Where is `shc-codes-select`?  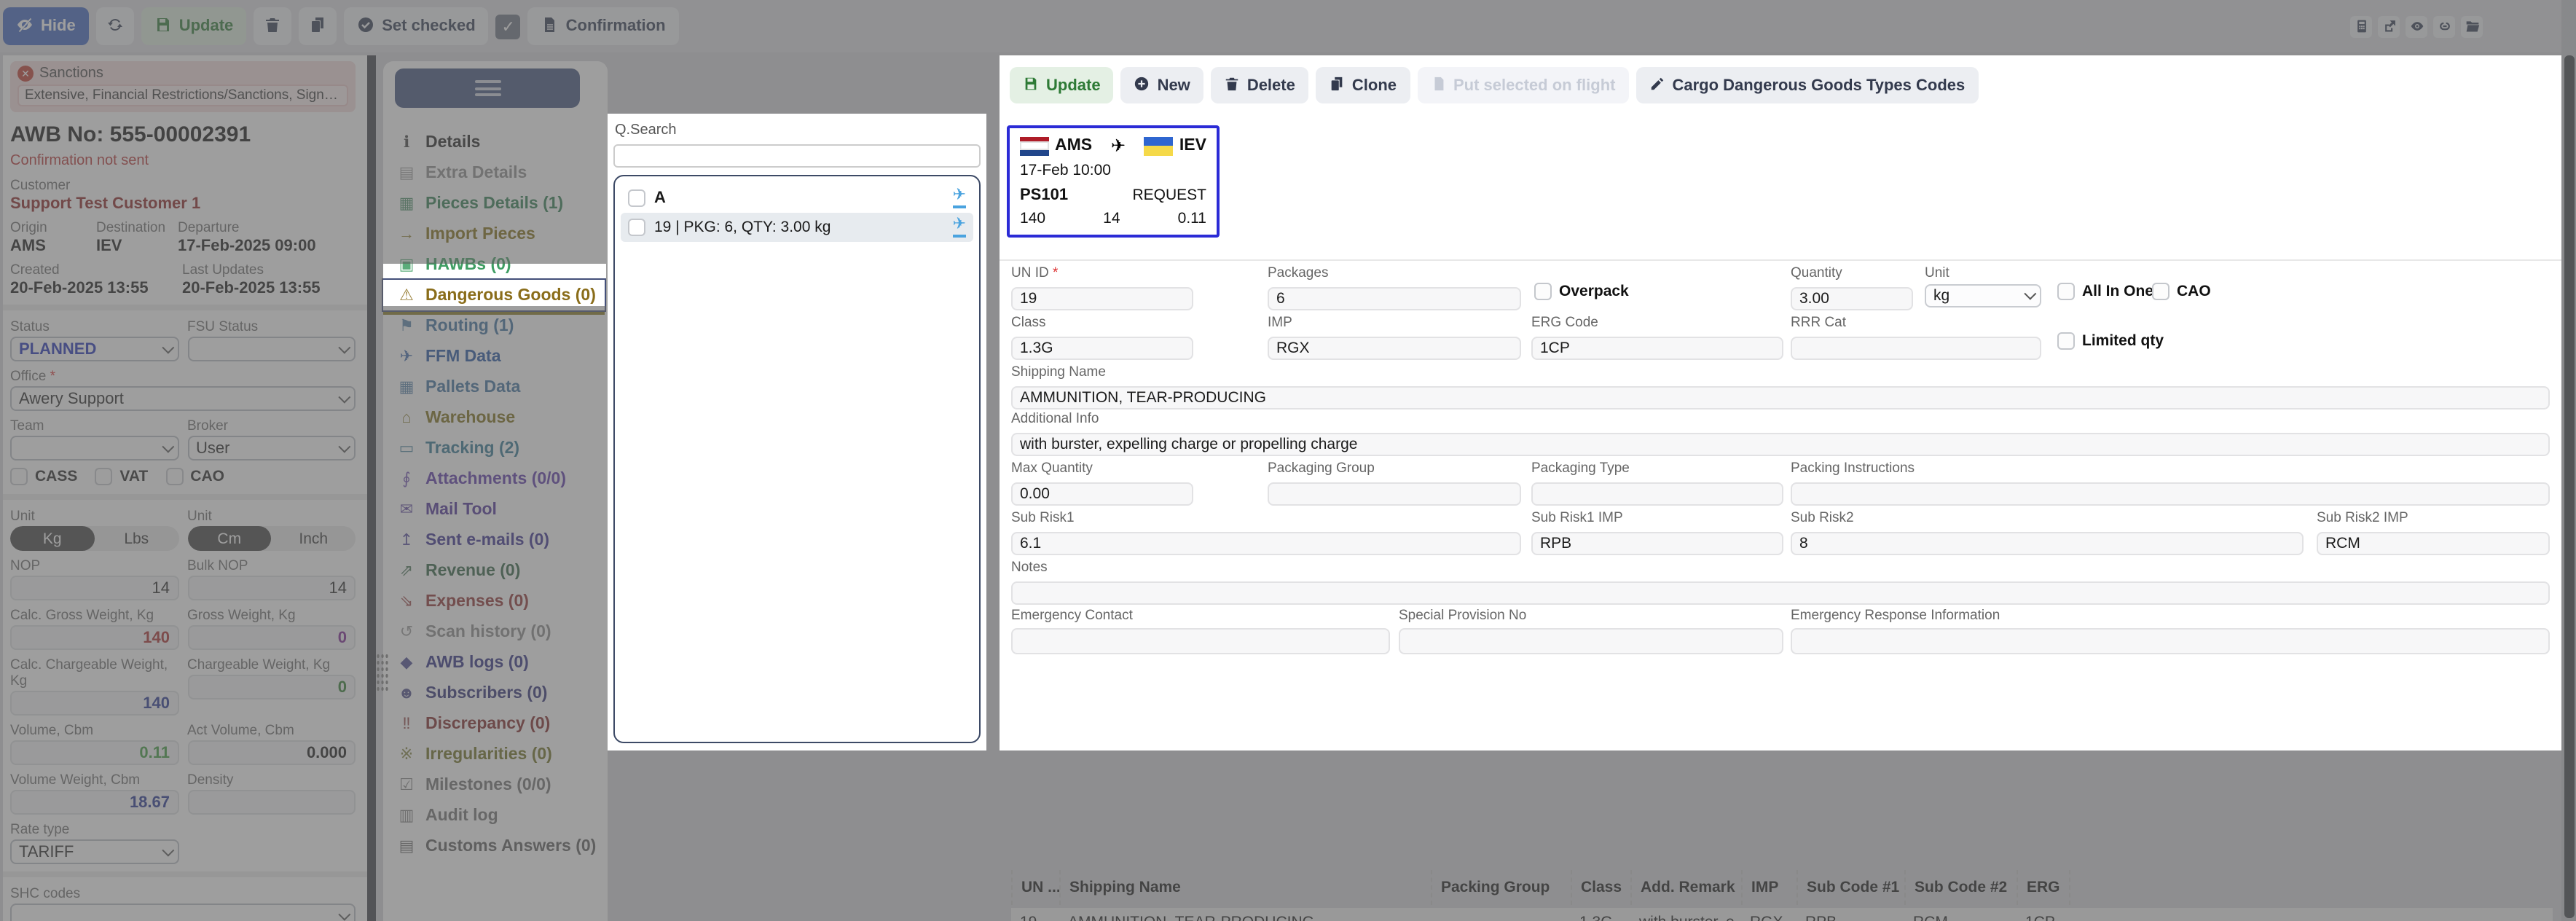 shc-codes-select is located at coordinates (183, 912).